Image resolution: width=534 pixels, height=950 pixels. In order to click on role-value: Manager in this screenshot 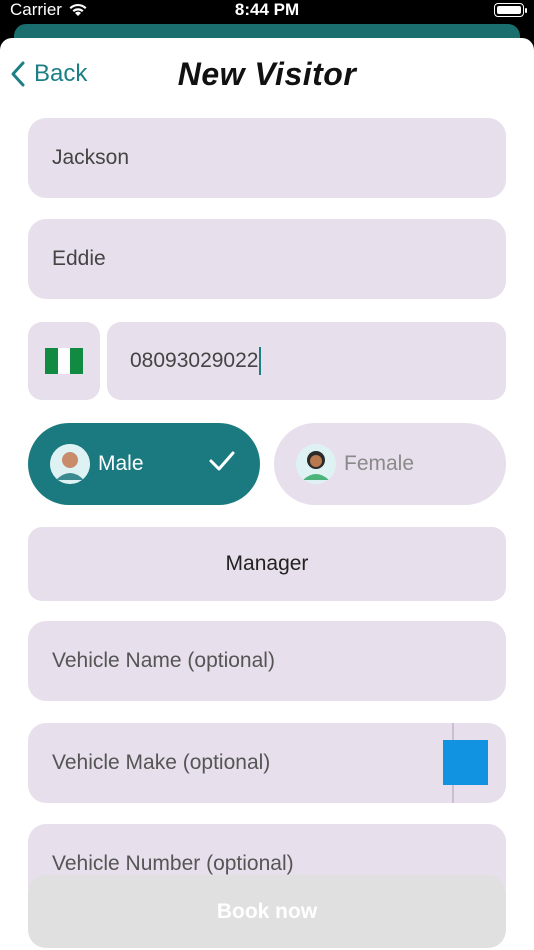, I will do `click(267, 563)`.